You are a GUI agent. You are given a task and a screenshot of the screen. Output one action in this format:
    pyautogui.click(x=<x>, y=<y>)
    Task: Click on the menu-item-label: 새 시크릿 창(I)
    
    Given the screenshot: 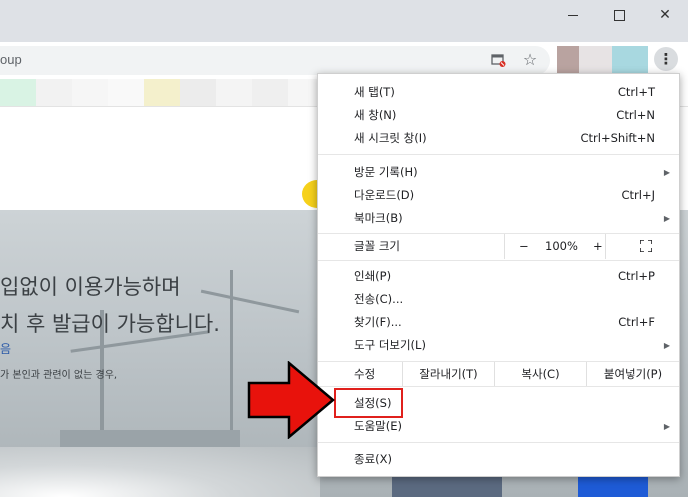 What is the action you would take?
    pyautogui.click(x=390, y=138)
    